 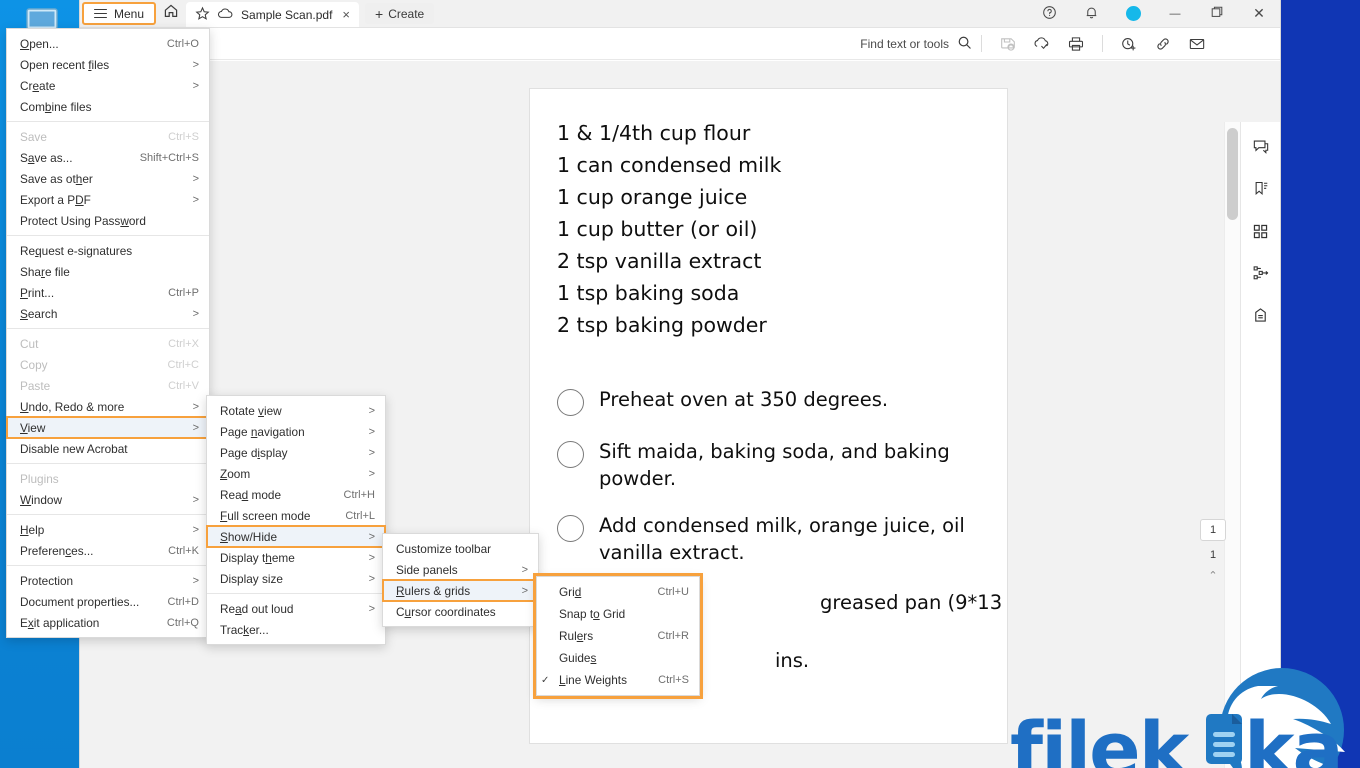 What do you see at coordinates (29, 343) in the screenshot?
I see `menu-item-label: Cut` at bounding box center [29, 343].